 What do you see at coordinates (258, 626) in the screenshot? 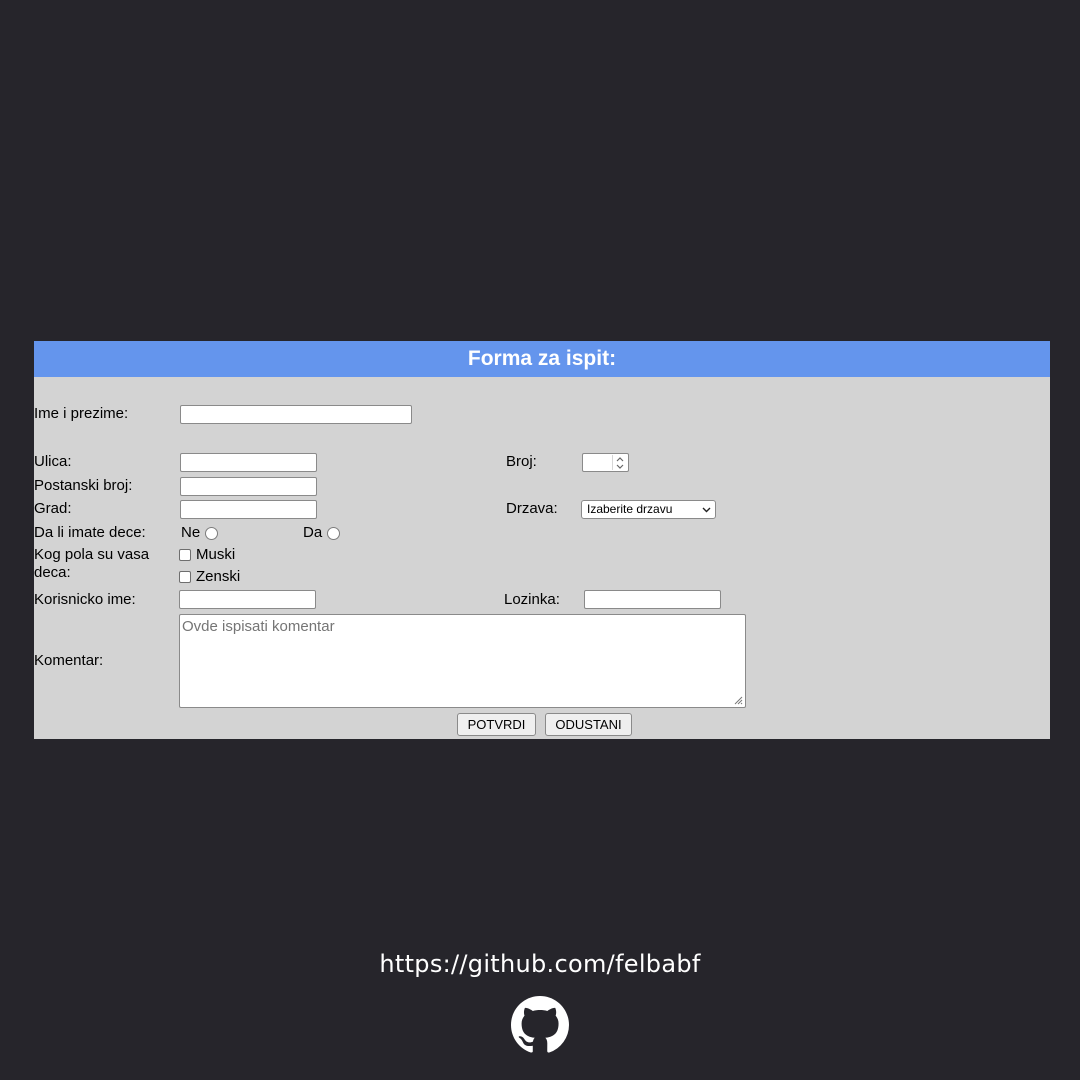
I see `comment-placeholder: Ovde ispisati komentar` at bounding box center [258, 626].